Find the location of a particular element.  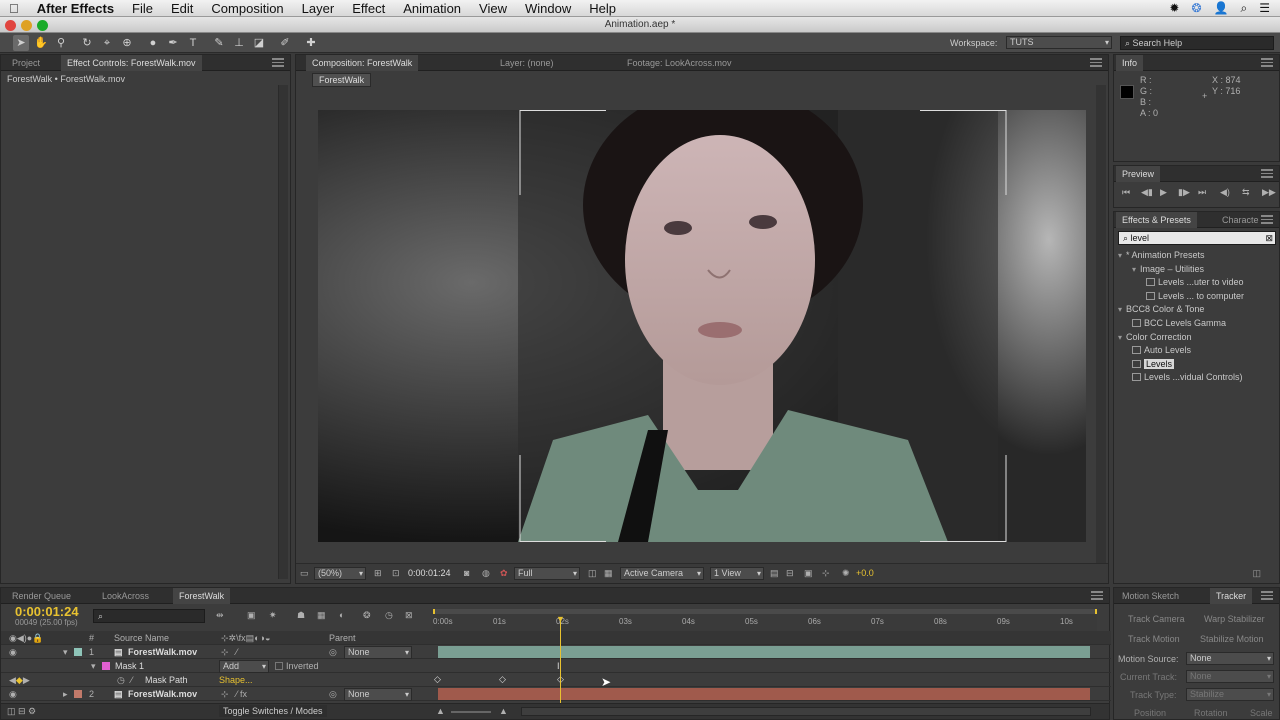

previous-frame-icon: ◀▮ is located at coordinates (1147, 192).